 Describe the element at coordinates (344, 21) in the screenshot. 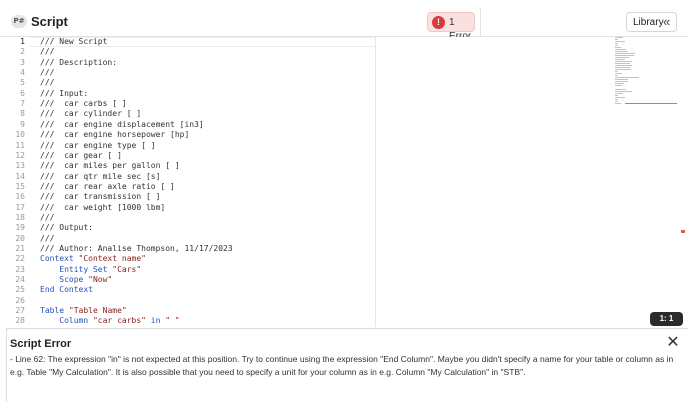

I see `script-header: P# Script ! 1 Error Library «` at that location.